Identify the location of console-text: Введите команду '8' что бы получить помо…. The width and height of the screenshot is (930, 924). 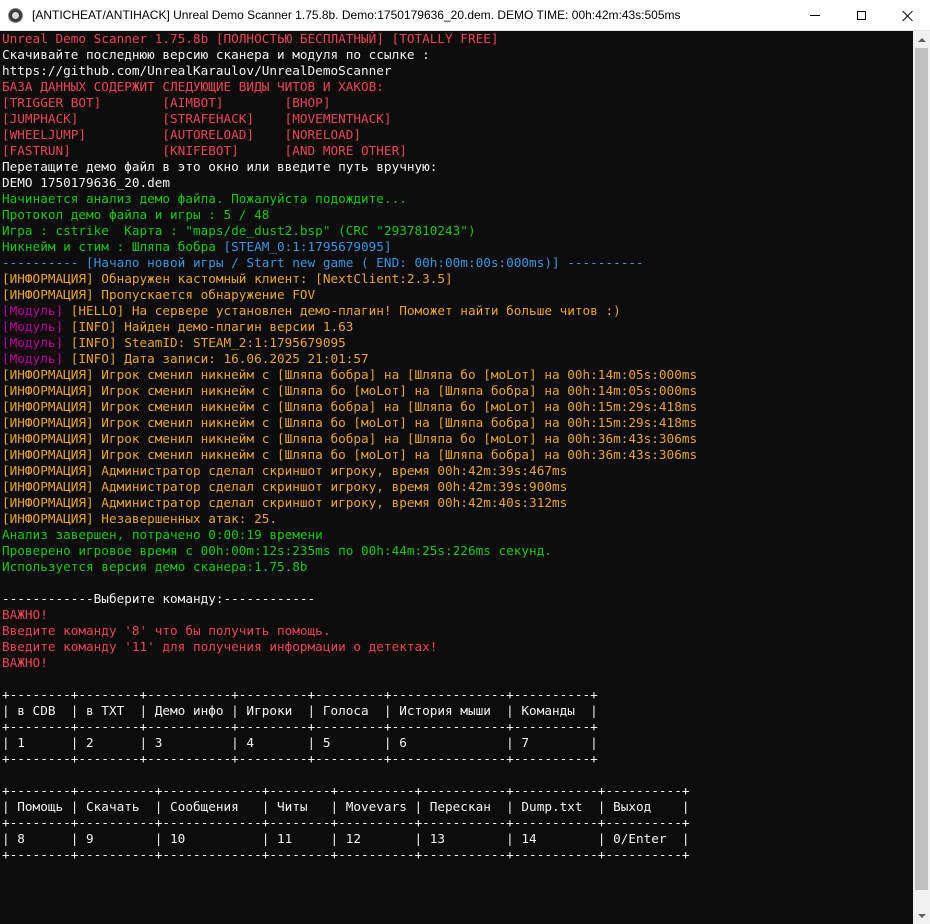
(166, 630).